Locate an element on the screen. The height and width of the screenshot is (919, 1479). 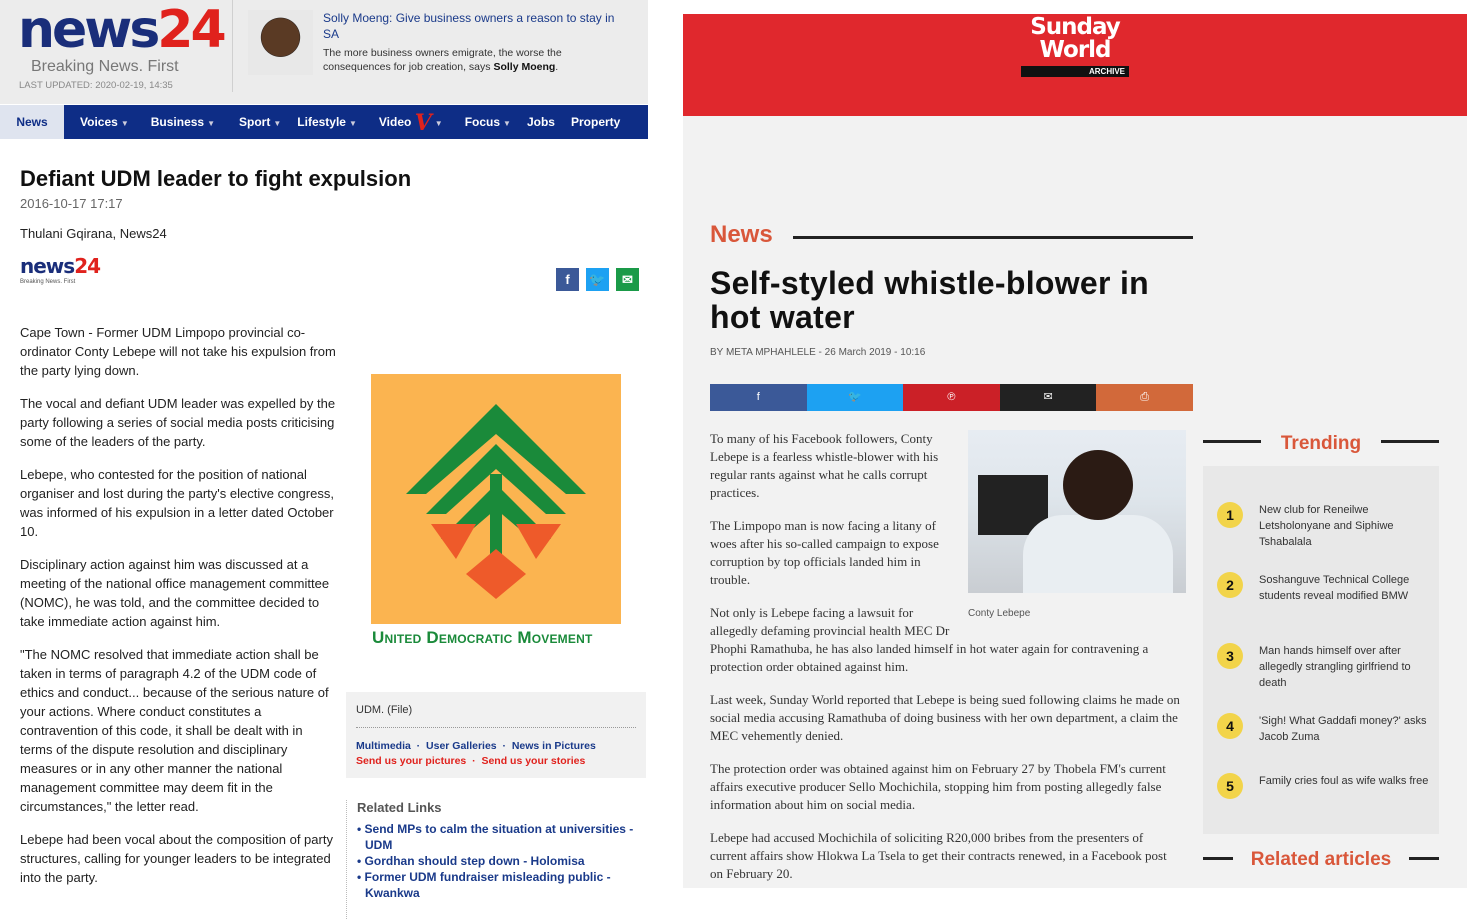
nav-video-label: Video is located at coordinates (395, 122).